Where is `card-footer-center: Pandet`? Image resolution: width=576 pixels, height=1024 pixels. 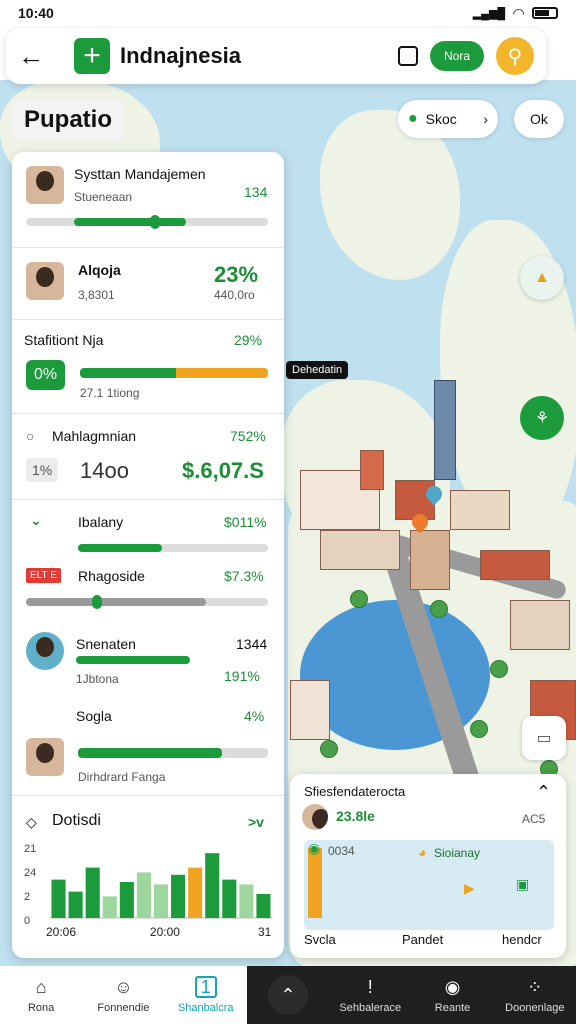
card-footer-center: Pandet is located at coordinates (422, 939).